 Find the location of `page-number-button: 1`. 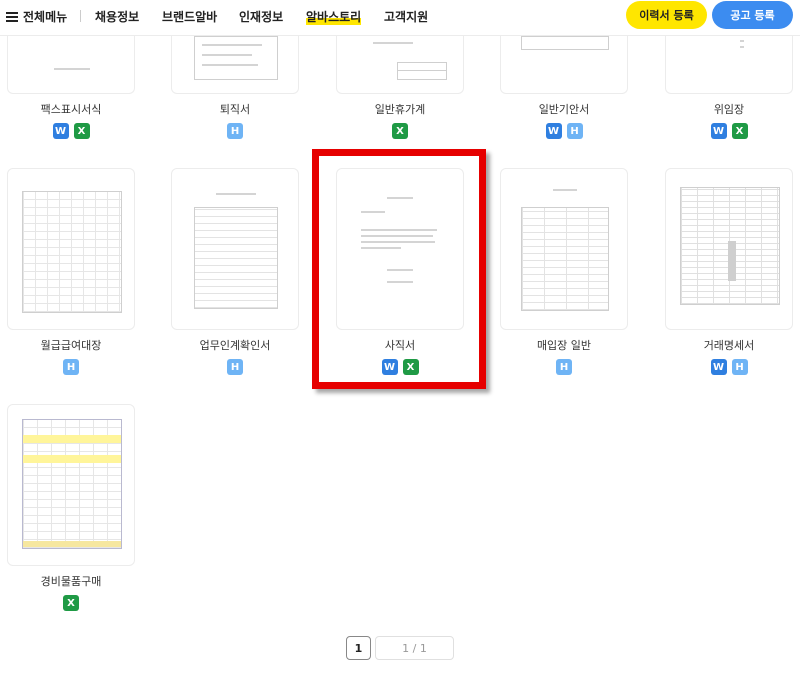

page-number-button: 1 is located at coordinates (358, 648).